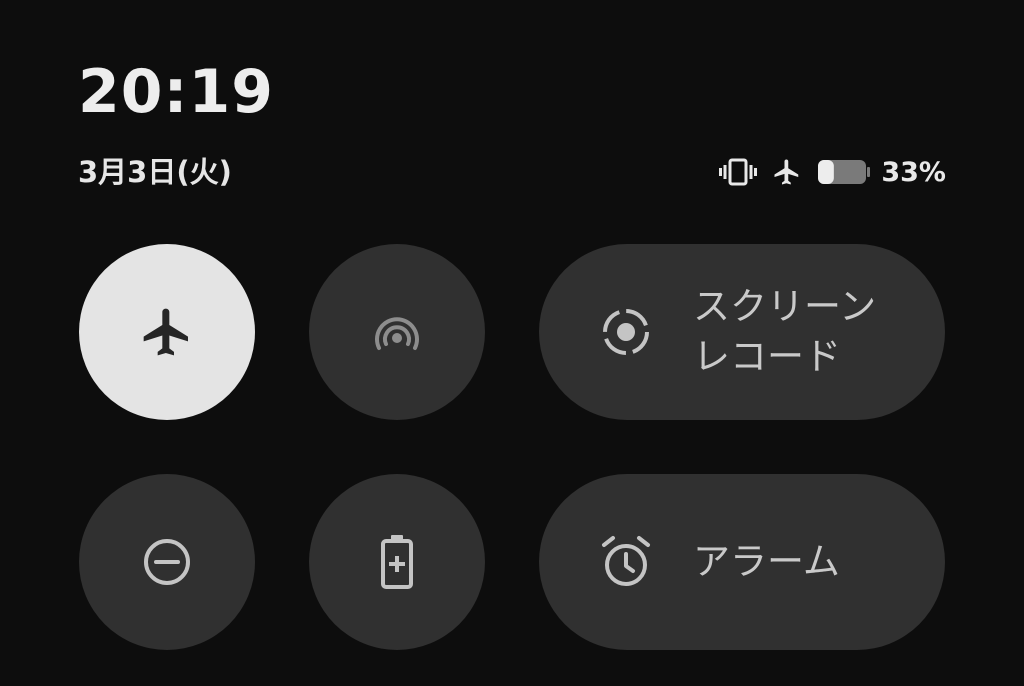 Image resolution: width=1024 pixels, height=686 pixels. I want to click on status-bar: 33%, so click(832, 172).